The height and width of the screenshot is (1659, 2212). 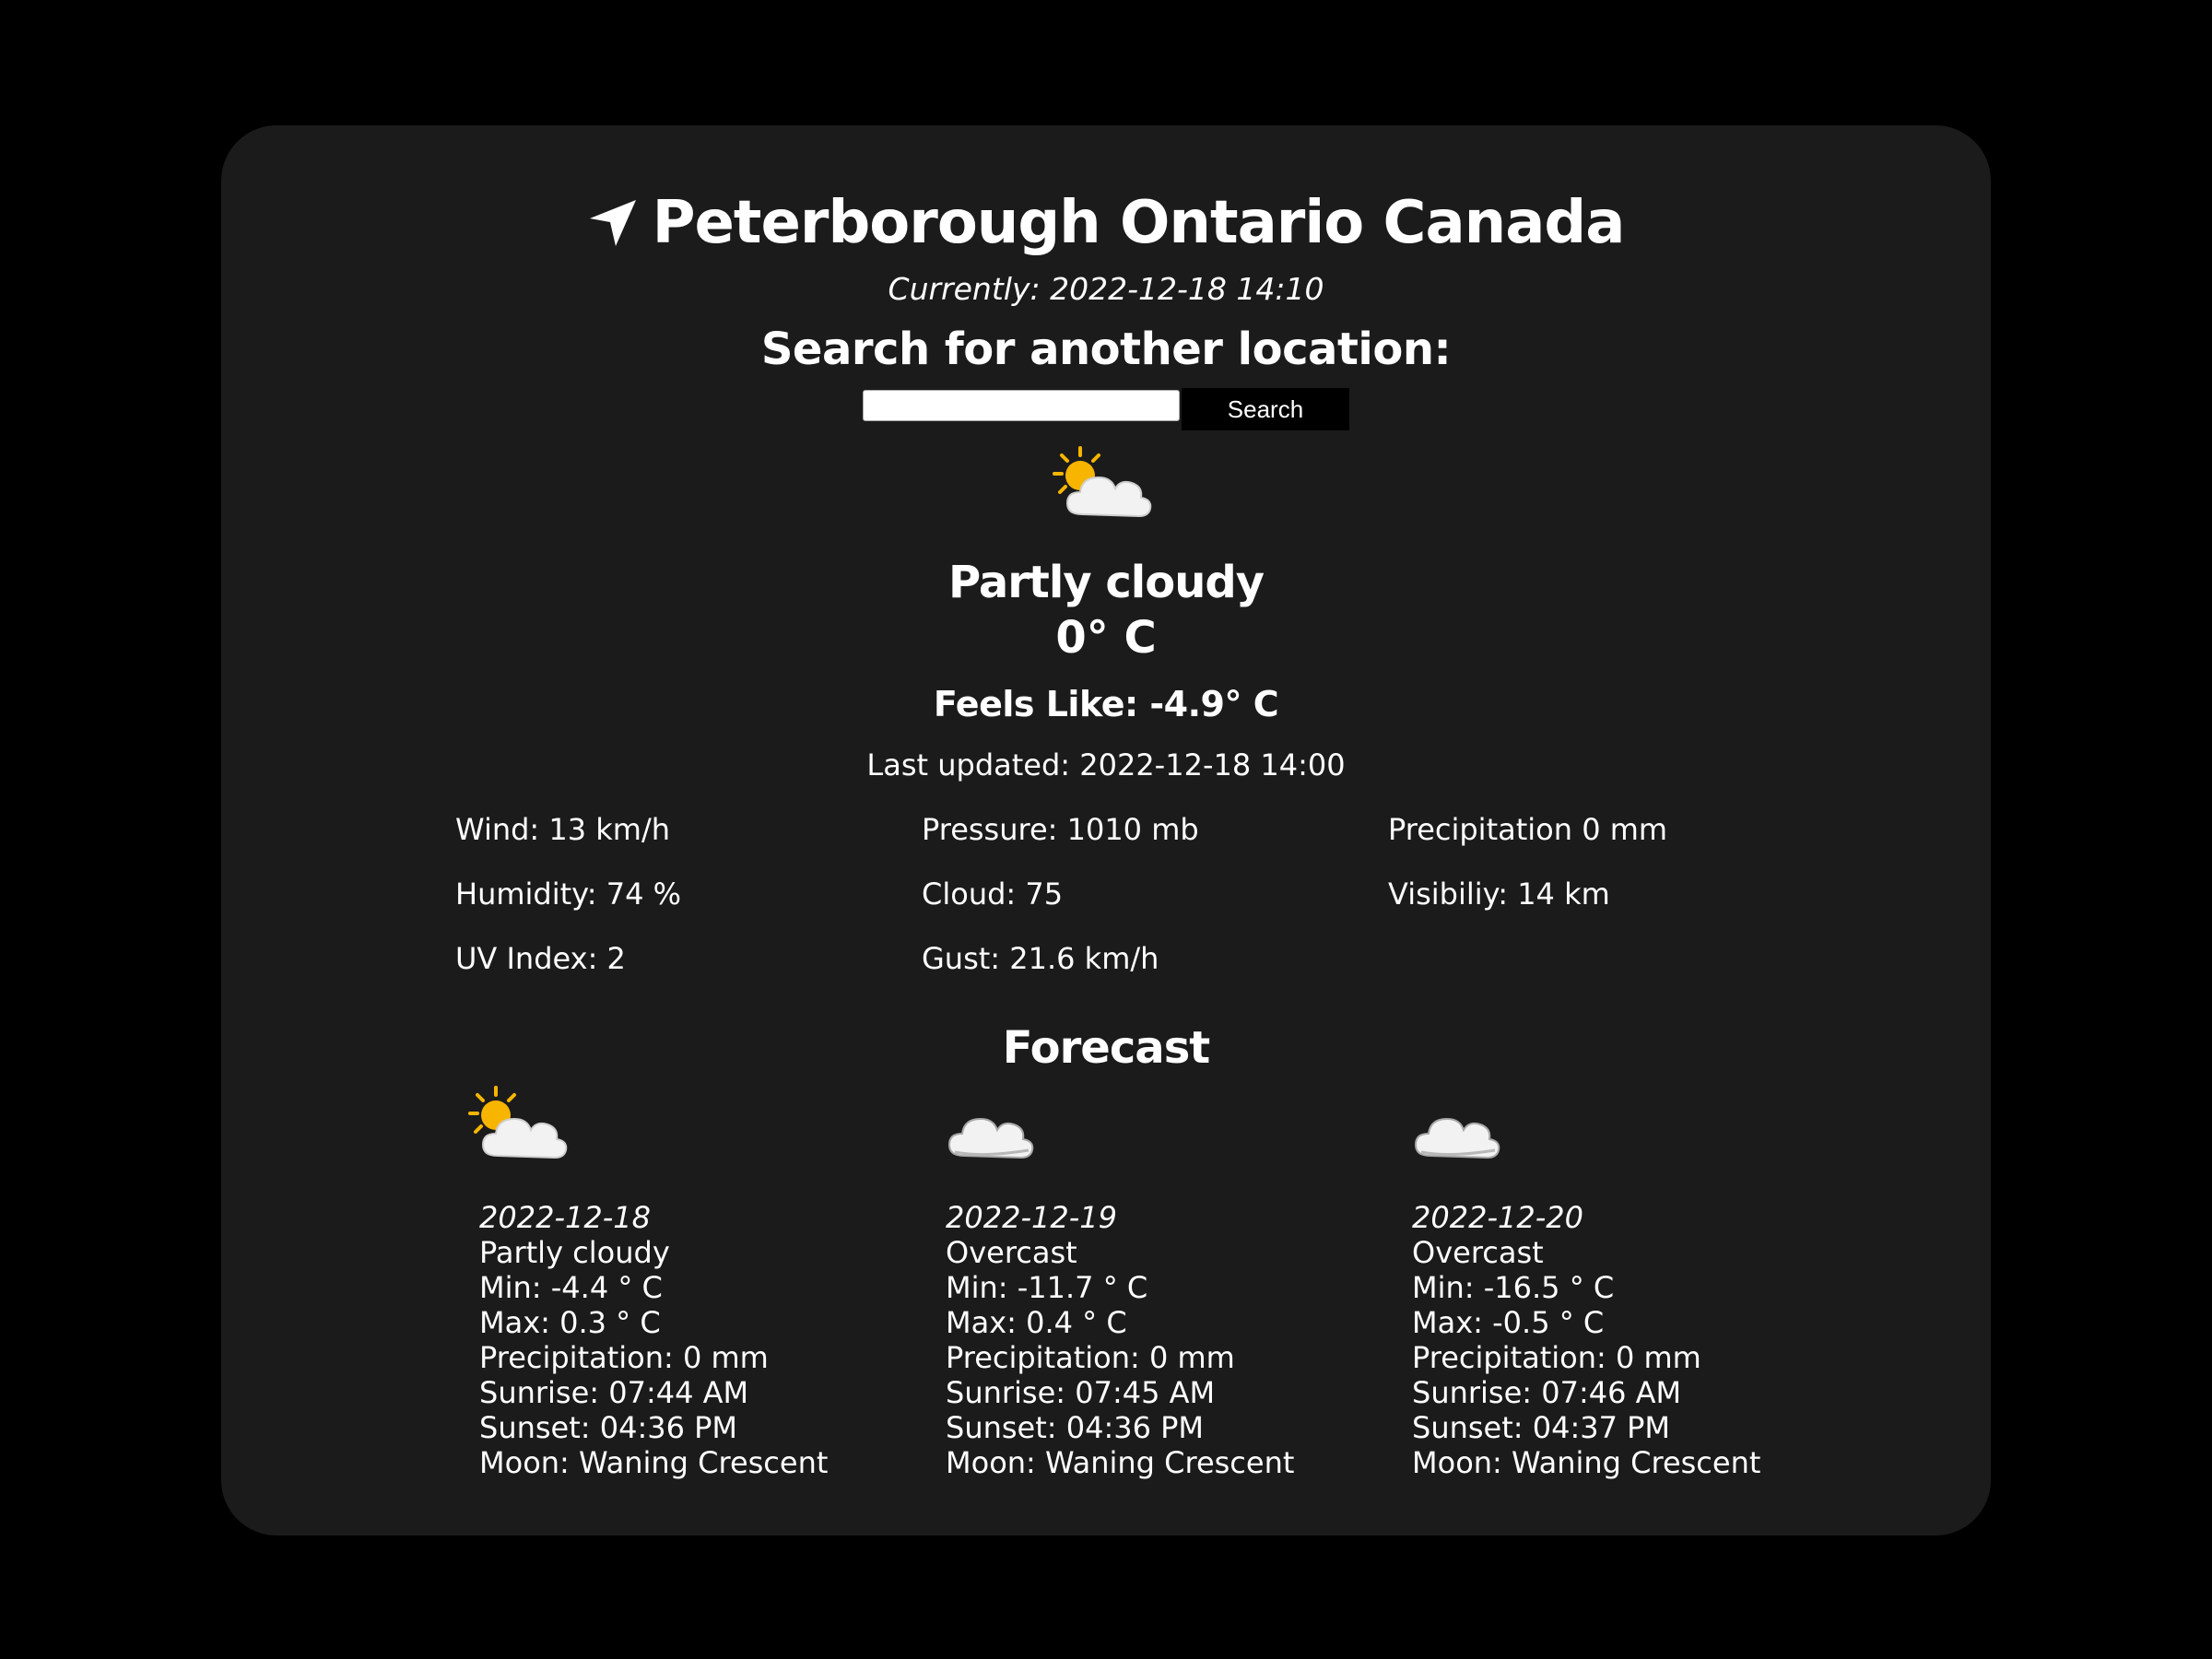 I want to click on forecast-max: Max: 0.4 ° C, so click(x=1036, y=1322).